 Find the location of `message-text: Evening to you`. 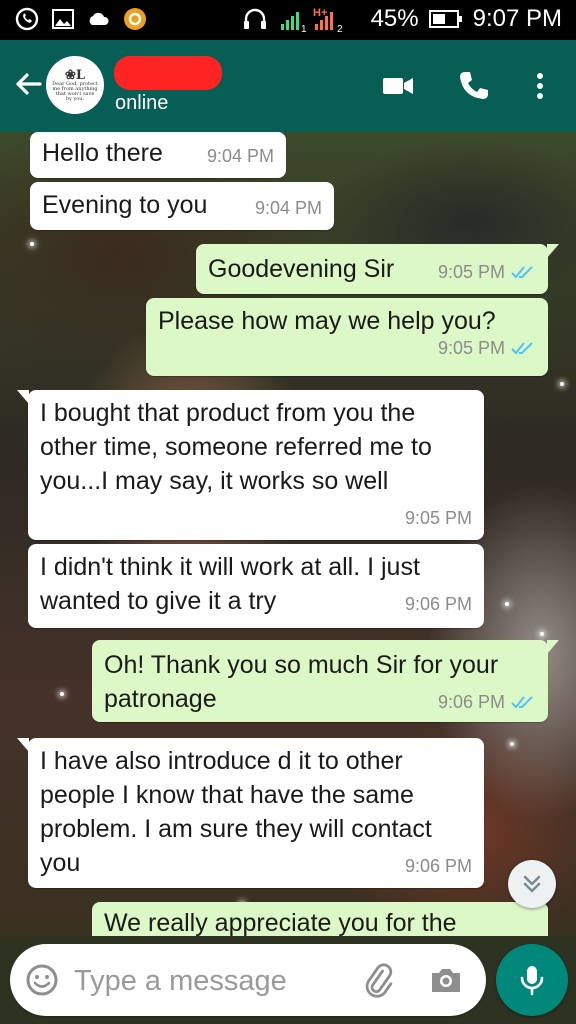

message-text: Evening to you is located at coordinates (125, 205).